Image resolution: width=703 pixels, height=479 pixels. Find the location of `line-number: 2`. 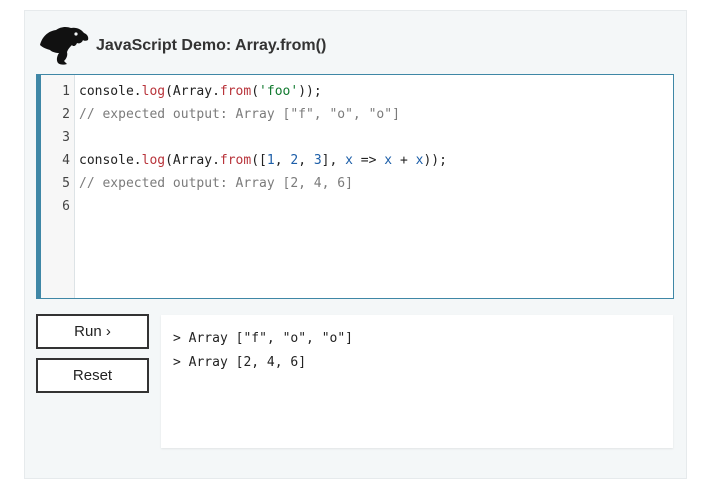

line-number: 2 is located at coordinates (66, 114).